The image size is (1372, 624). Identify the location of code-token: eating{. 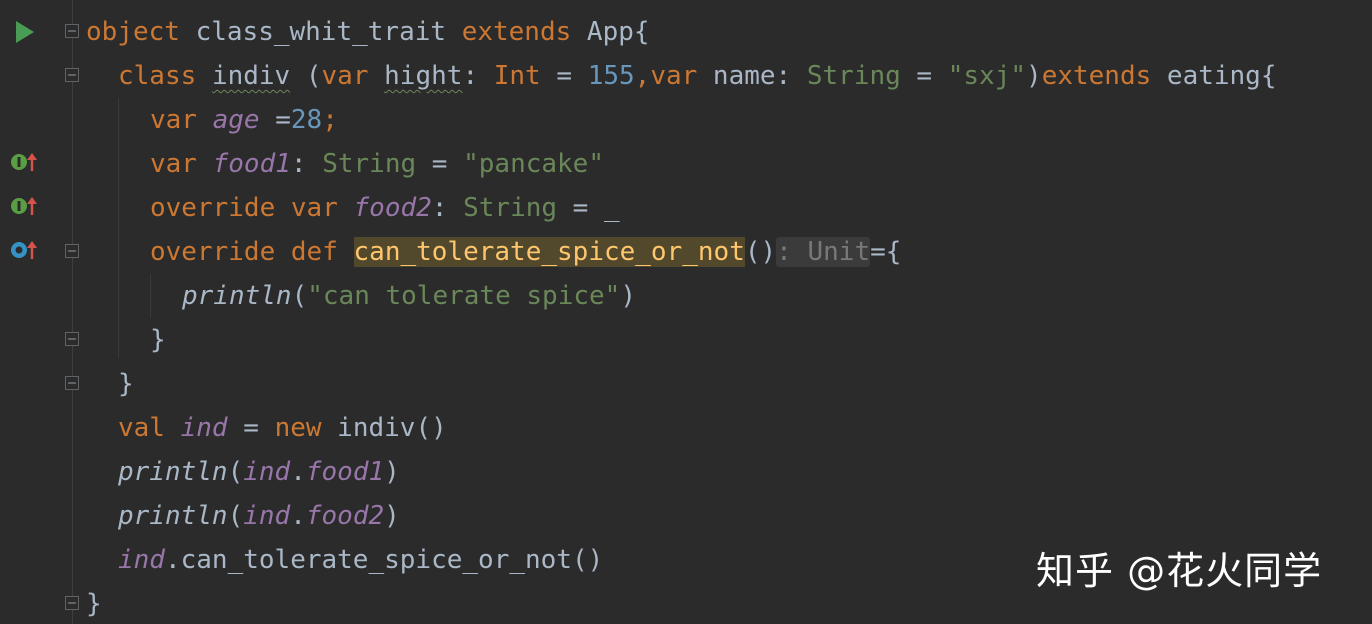
(1214, 76).